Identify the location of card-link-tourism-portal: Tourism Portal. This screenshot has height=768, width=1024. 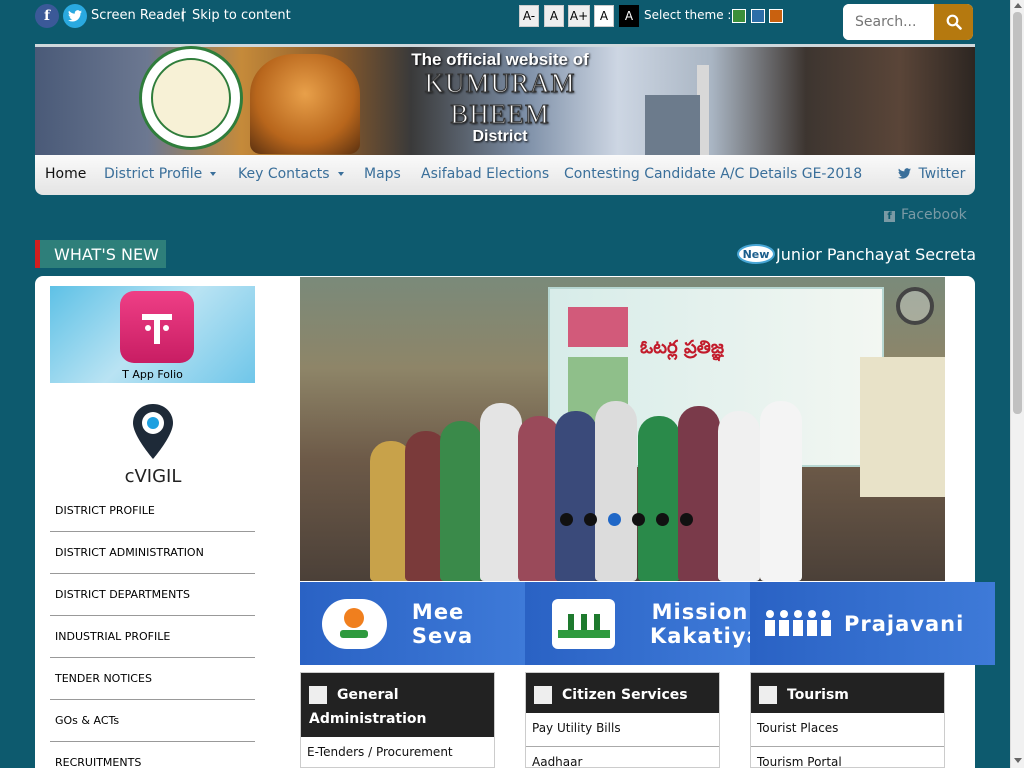
(847, 757).